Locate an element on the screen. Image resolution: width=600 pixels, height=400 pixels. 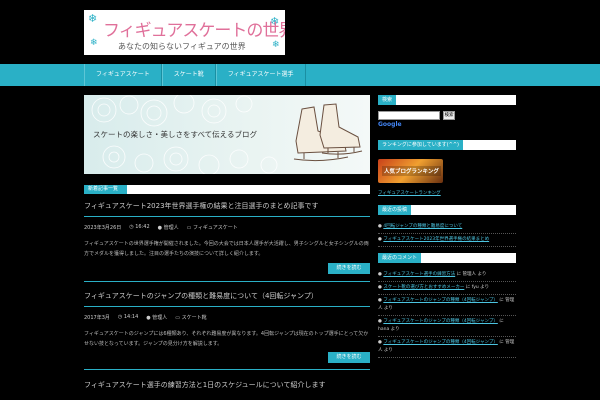
list-item: ● フィギュアスケート2023年世界選手権の結果まとめ is located at coordinates (447, 240).